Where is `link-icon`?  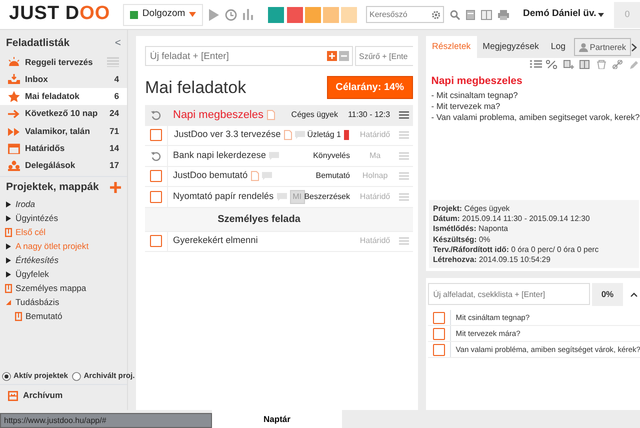
link-icon is located at coordinates (618, 65).